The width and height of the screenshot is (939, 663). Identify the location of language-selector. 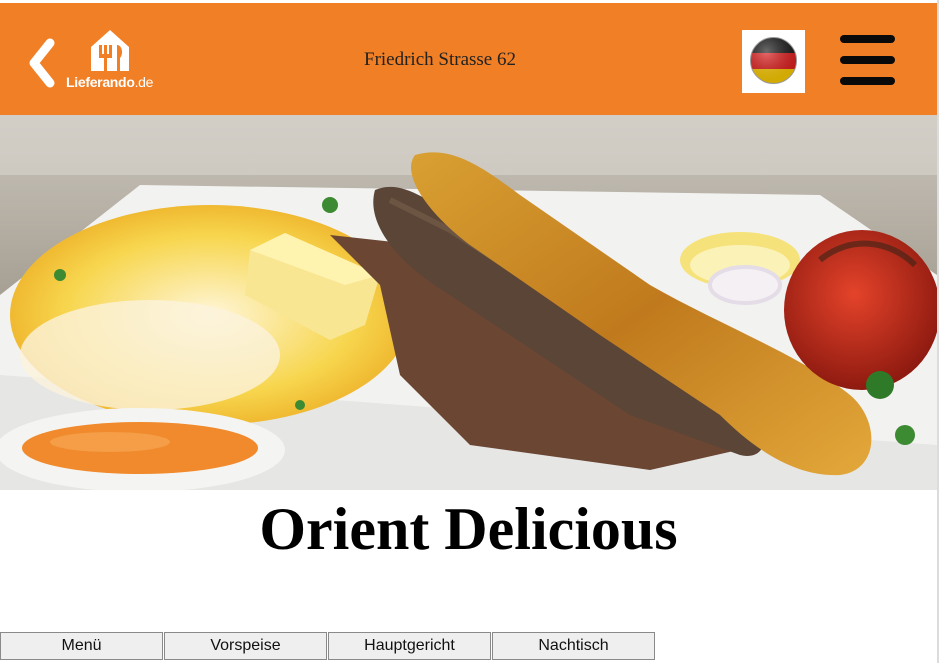
(773, 61).